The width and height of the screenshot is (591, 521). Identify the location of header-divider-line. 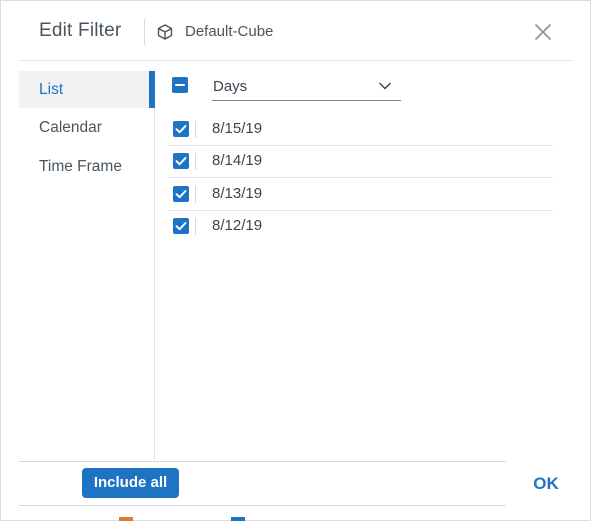
(296, 60).